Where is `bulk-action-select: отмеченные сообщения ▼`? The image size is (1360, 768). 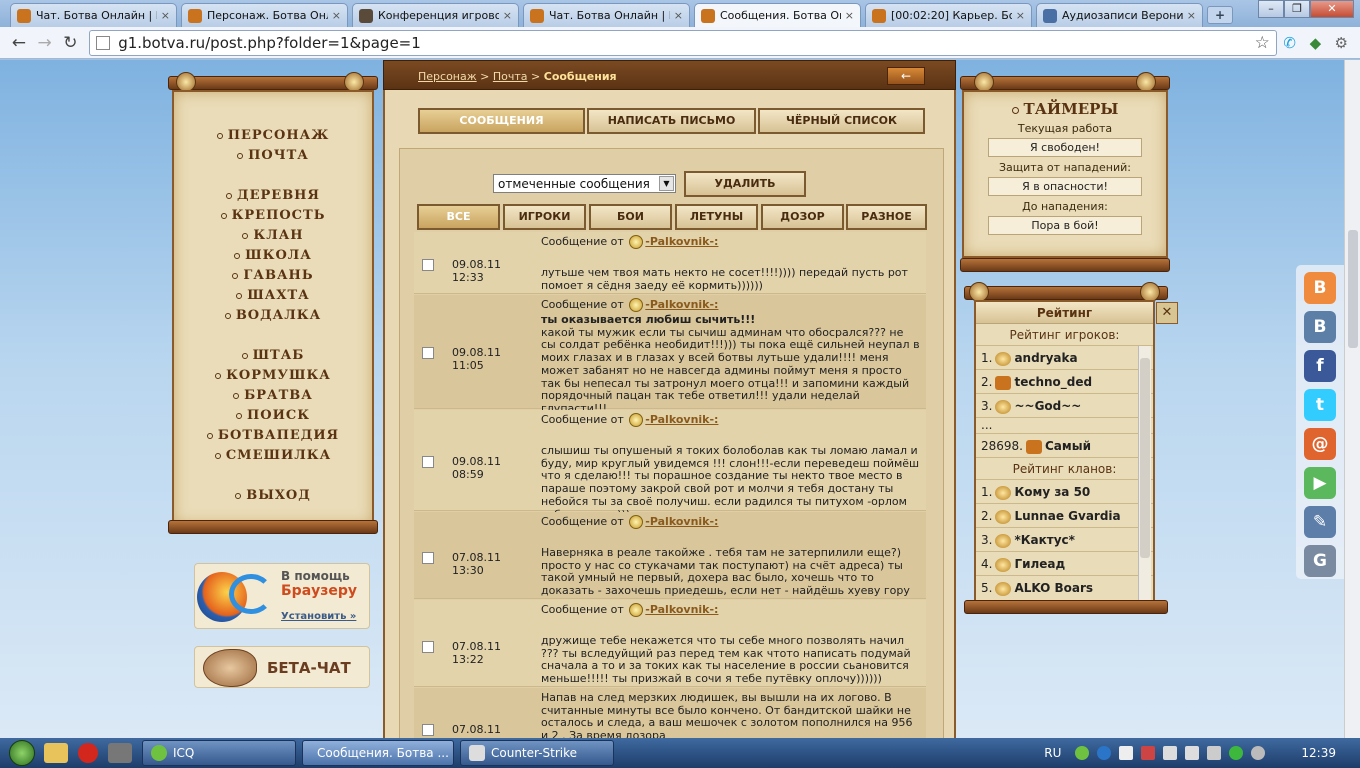
bulk-action-select: отмеченные сообщения ▼ is located at coordinates (584, 183).